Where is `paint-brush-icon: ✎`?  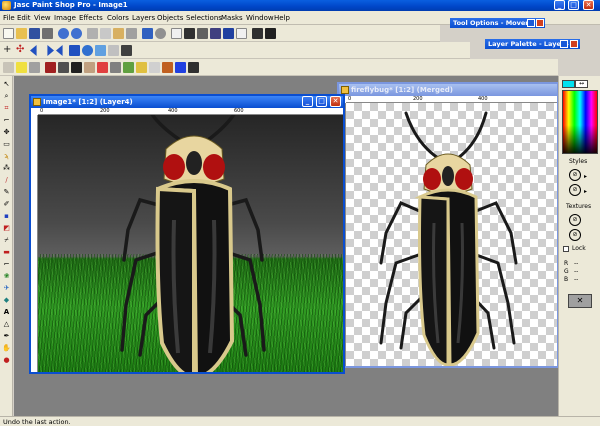 paint-brush-icon: ✎ is located at coordinates (6, 192).